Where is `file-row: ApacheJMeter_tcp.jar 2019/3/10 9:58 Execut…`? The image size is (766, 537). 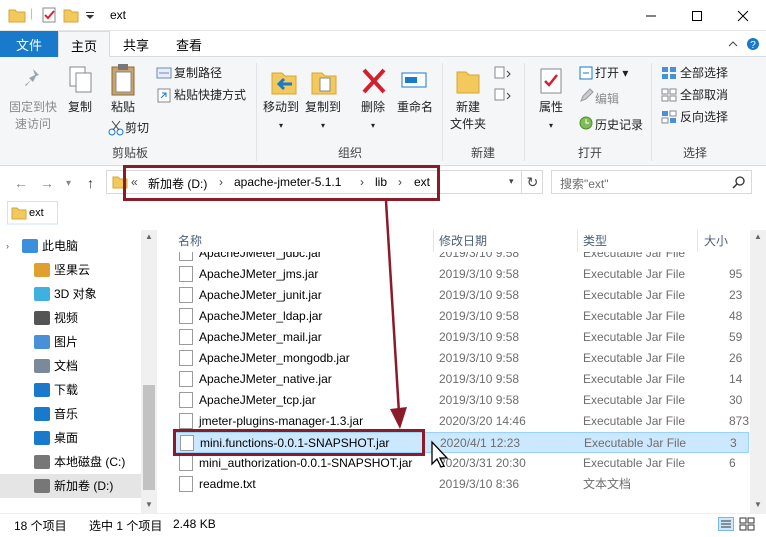
file-row: ApacheJMeter_tcp.jar 2019/3/10 9:58 Execut… is located at coordinates (461, 400).